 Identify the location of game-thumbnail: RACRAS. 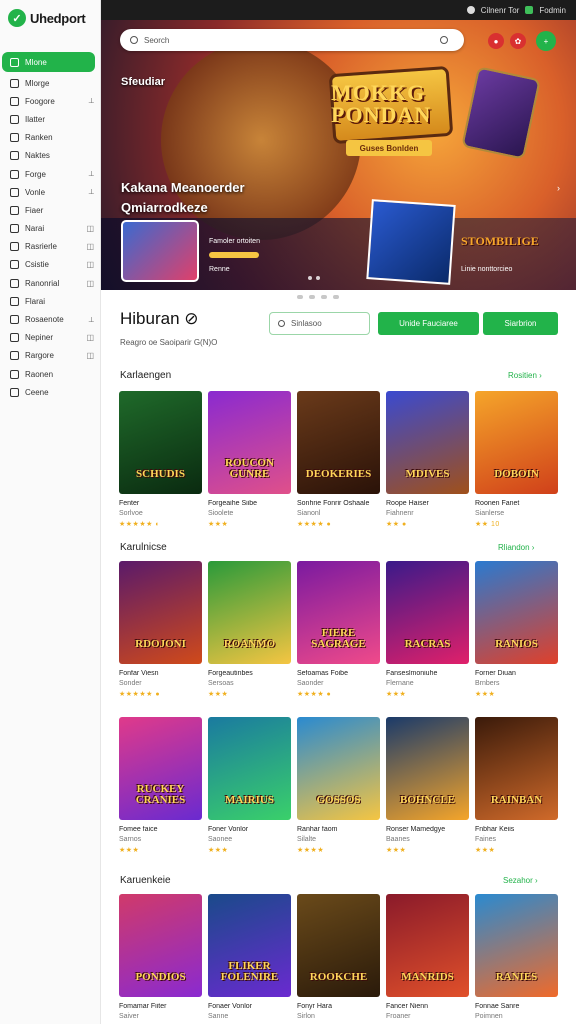
(427, 612).